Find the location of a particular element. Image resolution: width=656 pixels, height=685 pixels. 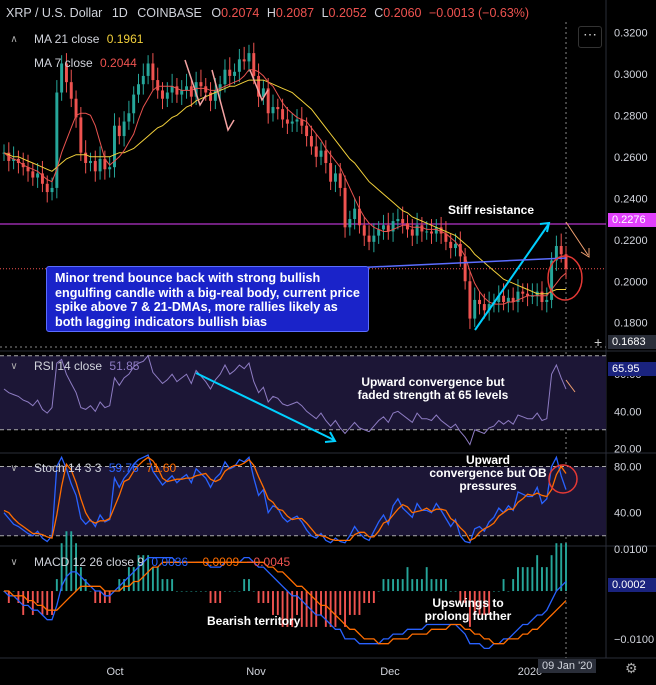

low-value: 0.2052 is located at coordinates (347, 13).